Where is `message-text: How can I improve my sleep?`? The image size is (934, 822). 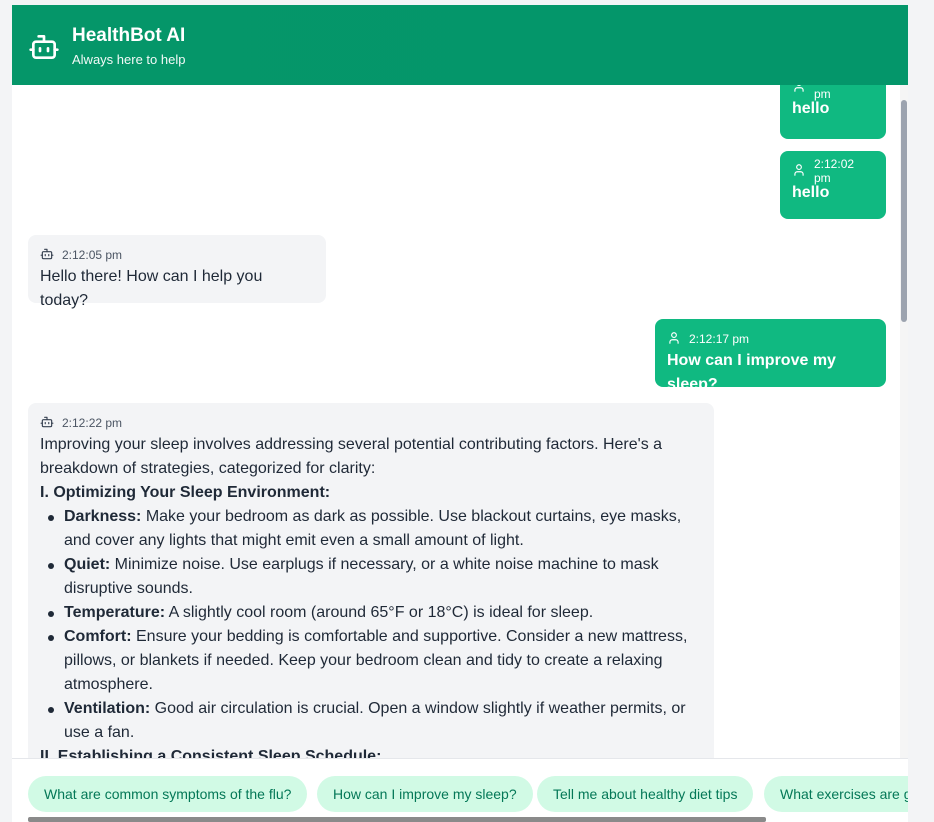
message-text: How can I improve my sleep? is located at coordinates (751, 372).